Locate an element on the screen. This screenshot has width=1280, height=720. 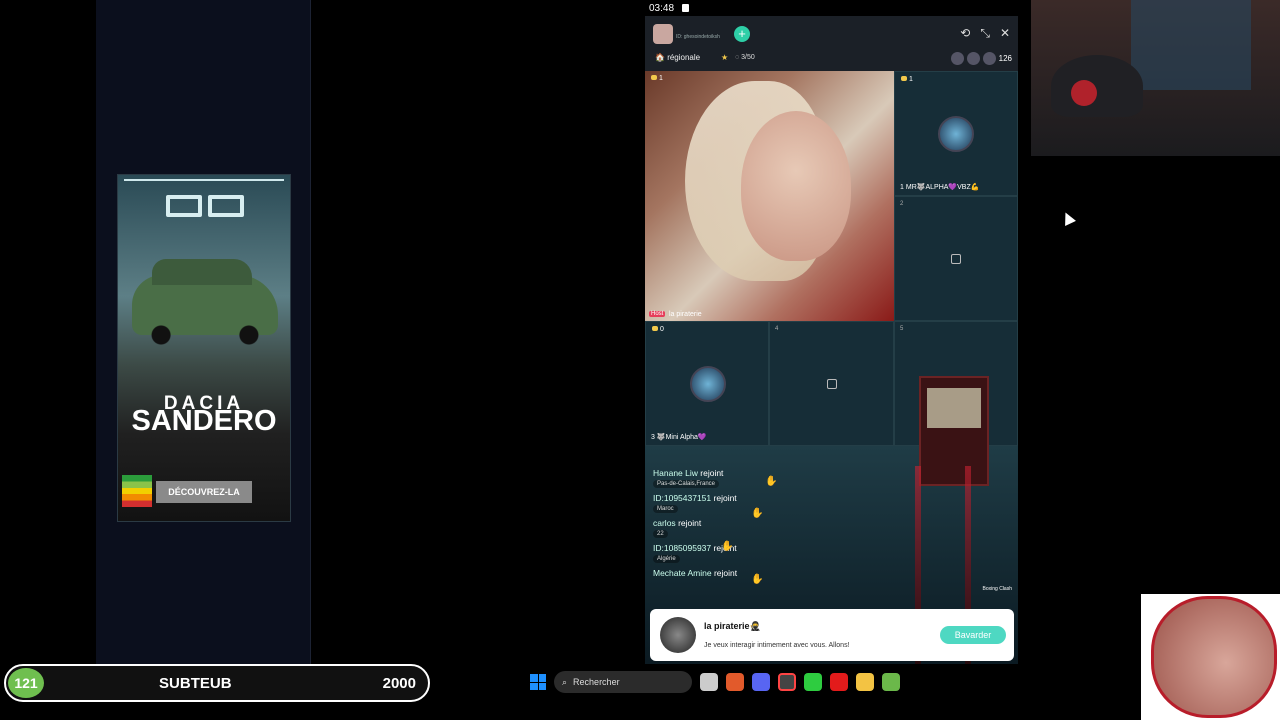
brand-logo is located at coordinates (205, 207).